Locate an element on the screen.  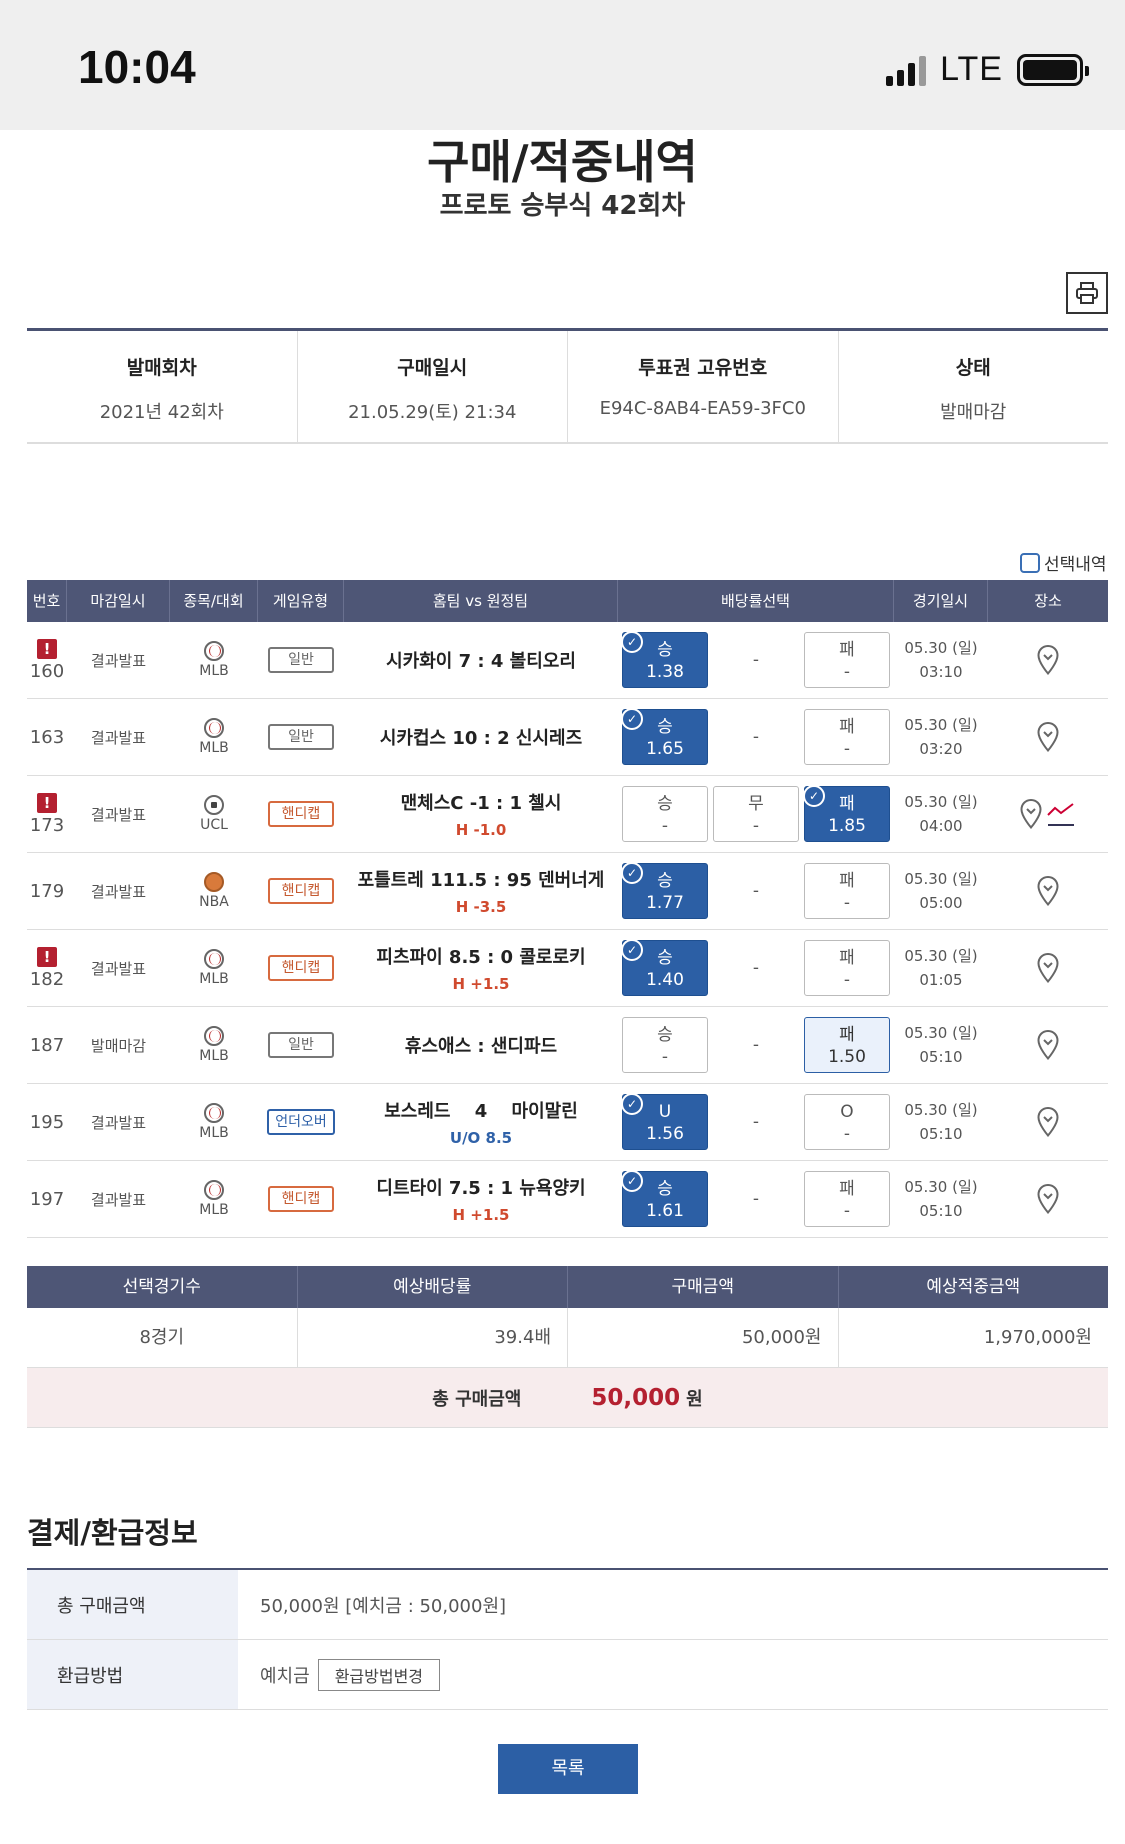
row-match: 포틀트레 111.5 : 95 덴버너게 H -3.5 is located at coordinates (481, 891).